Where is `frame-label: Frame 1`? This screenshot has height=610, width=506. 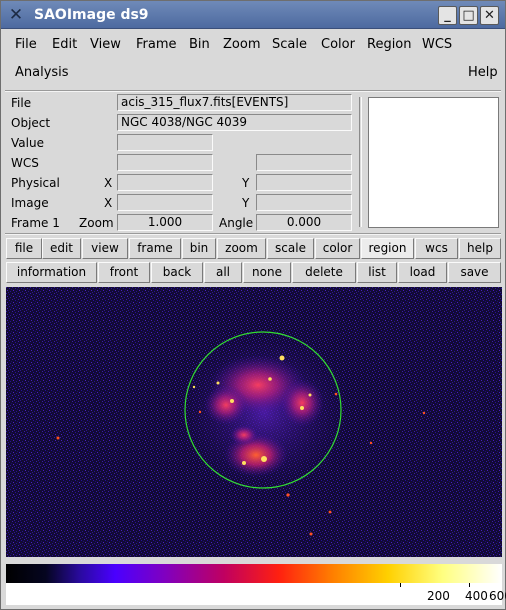 frame-label: Frame 1 is located at coordinates (35, 223).